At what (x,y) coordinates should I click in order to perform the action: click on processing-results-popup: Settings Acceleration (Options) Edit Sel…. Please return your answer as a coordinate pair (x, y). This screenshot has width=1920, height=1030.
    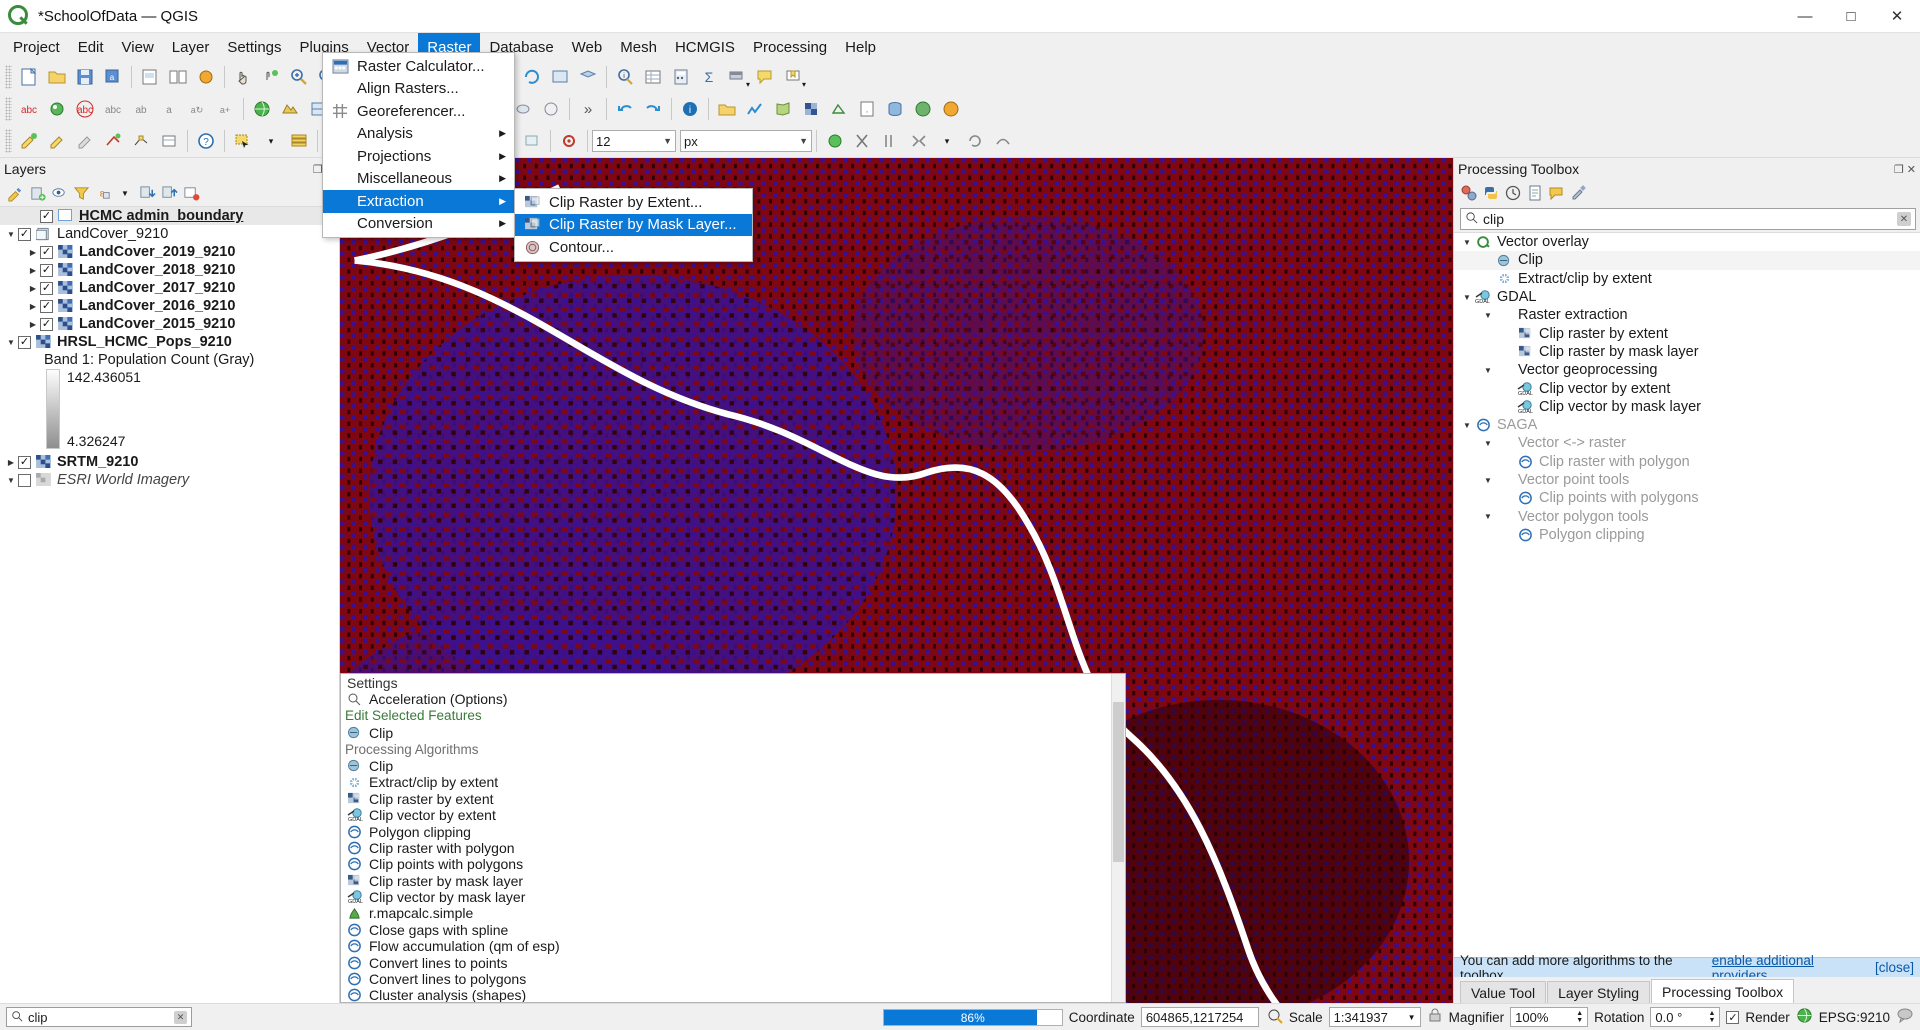
    Looking at the image, I should click on (733, 838).